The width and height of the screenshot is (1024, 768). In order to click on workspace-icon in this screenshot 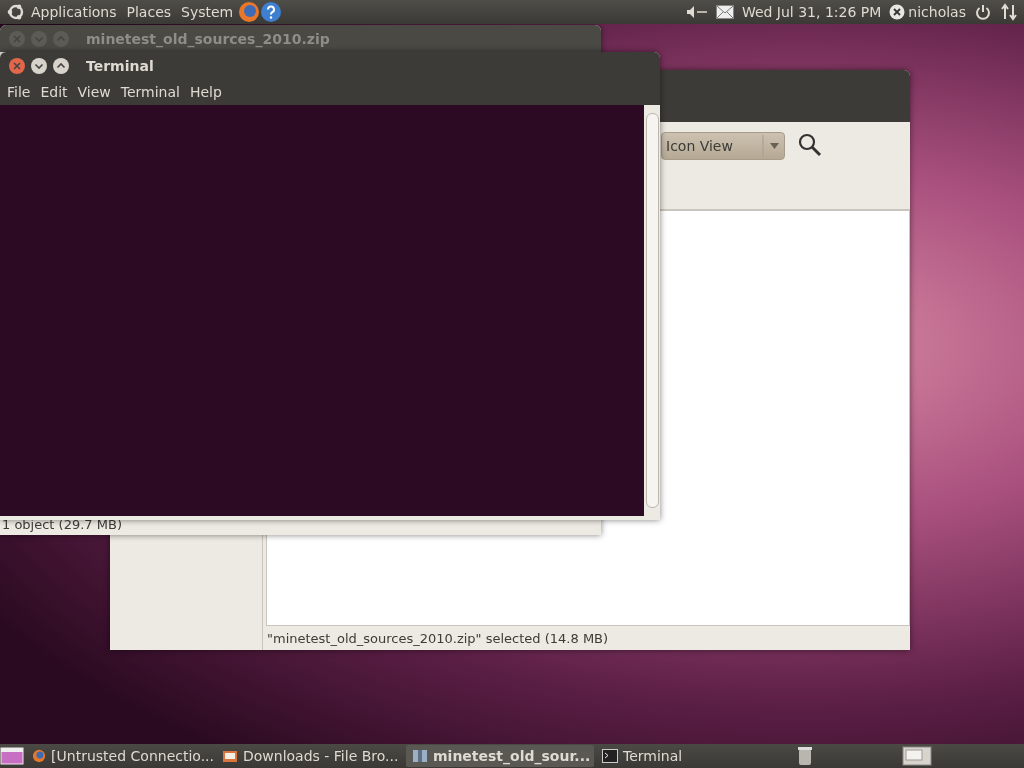, I will do `click(917, 756)`.